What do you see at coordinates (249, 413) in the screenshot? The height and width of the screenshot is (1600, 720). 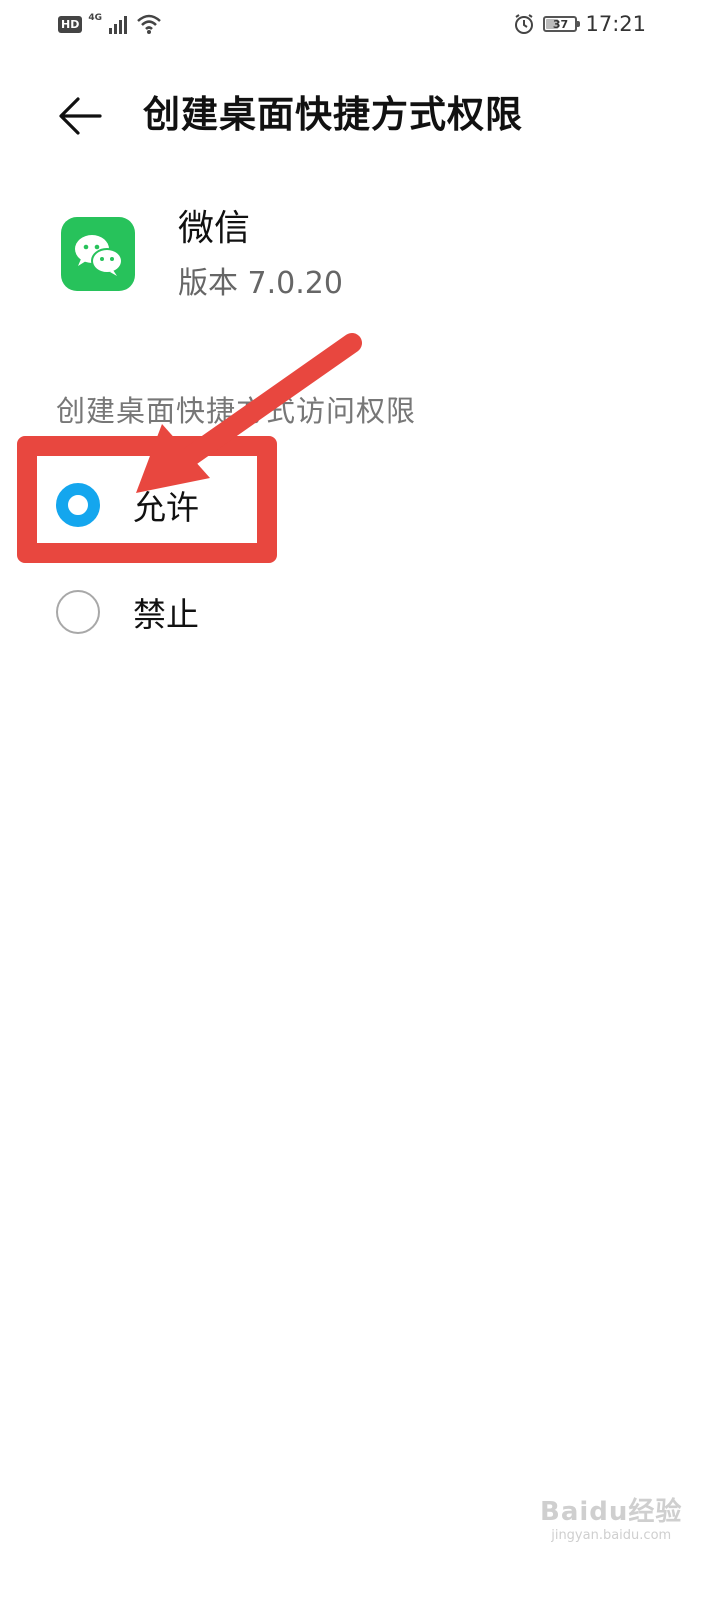 I see `annotation-arrow-icon` at bounding box center [249, 413].